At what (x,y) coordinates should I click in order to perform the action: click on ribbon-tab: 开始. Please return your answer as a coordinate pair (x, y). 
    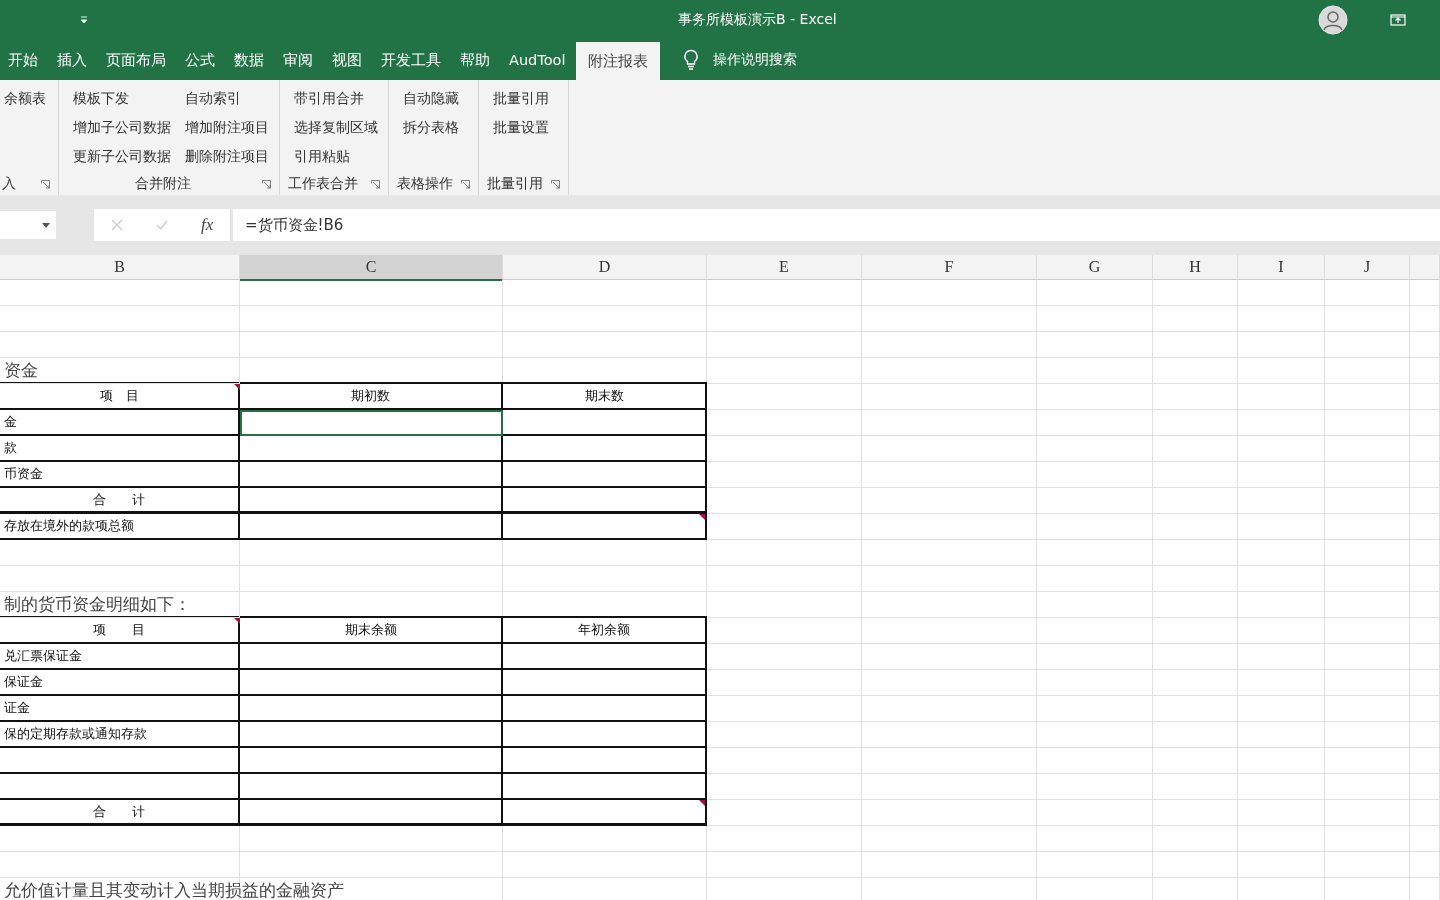
    Looking at the image, I should click on (23, 60).